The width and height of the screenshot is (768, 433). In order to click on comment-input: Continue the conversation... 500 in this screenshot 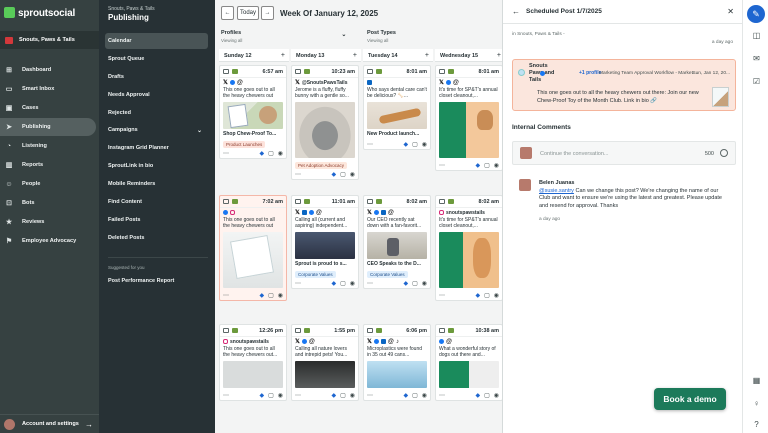, I will do `click(624, 153)`.